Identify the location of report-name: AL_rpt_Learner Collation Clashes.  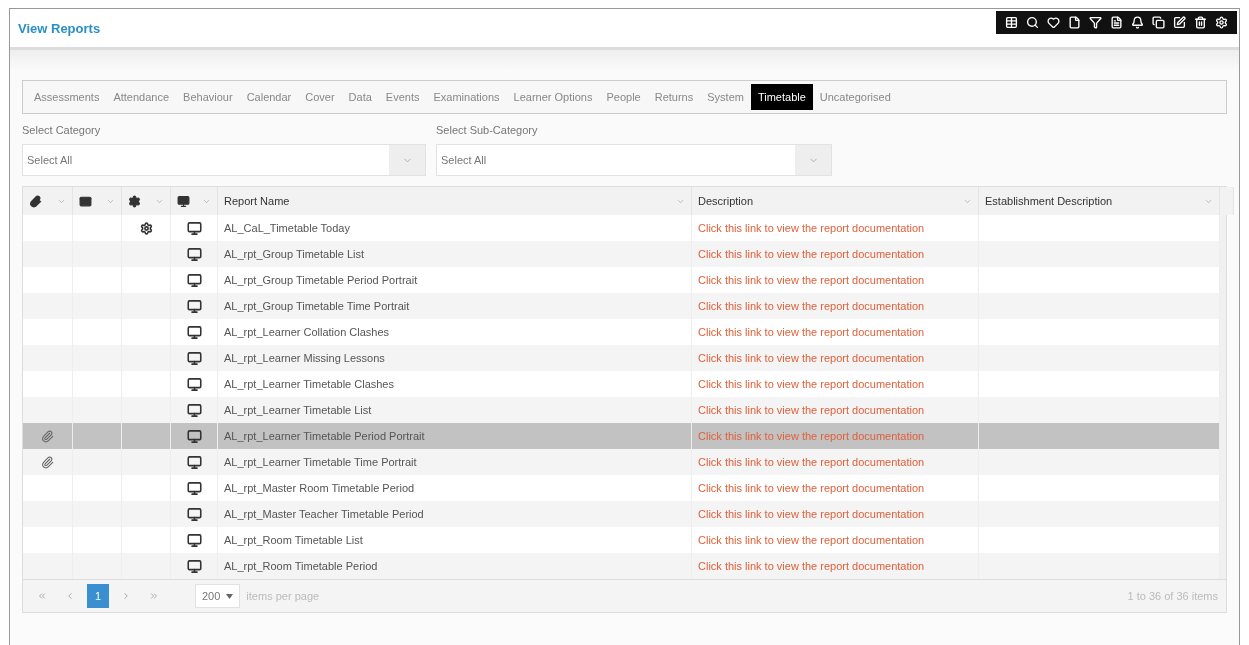
(307, 332).